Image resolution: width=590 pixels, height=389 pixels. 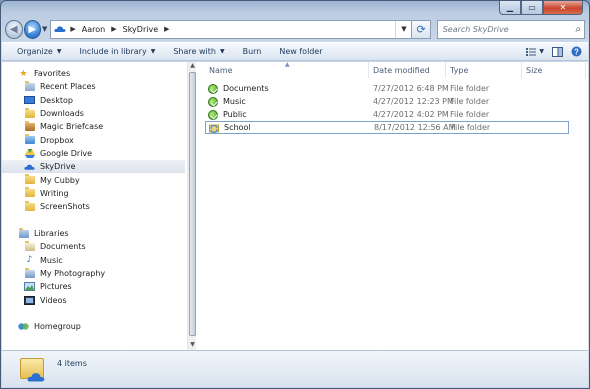 What do you see at coordinates (475, 29) in the screenshot?
I see `search-placeholder: Search SkyDrive` at bounding box center [475, 29].